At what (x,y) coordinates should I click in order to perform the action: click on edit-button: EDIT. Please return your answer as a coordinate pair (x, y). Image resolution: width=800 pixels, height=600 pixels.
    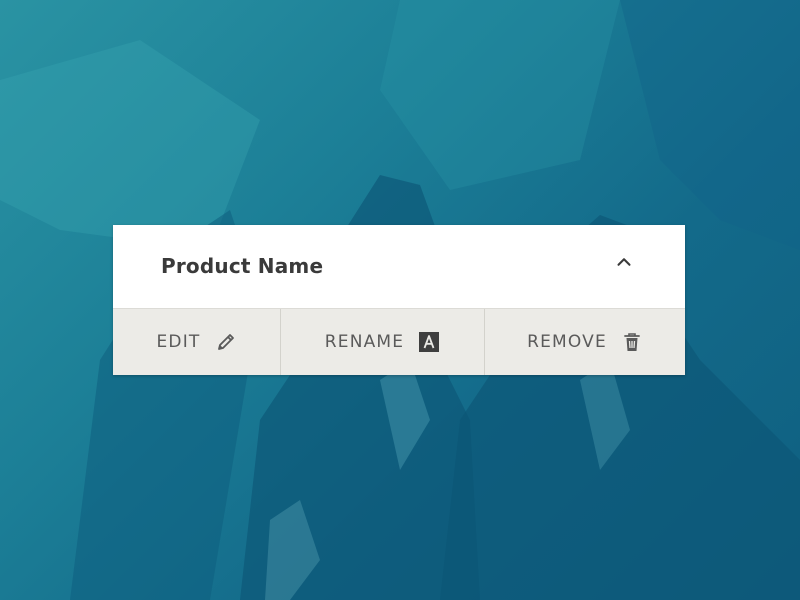
    Looking at the image, I should click on (197, 342).